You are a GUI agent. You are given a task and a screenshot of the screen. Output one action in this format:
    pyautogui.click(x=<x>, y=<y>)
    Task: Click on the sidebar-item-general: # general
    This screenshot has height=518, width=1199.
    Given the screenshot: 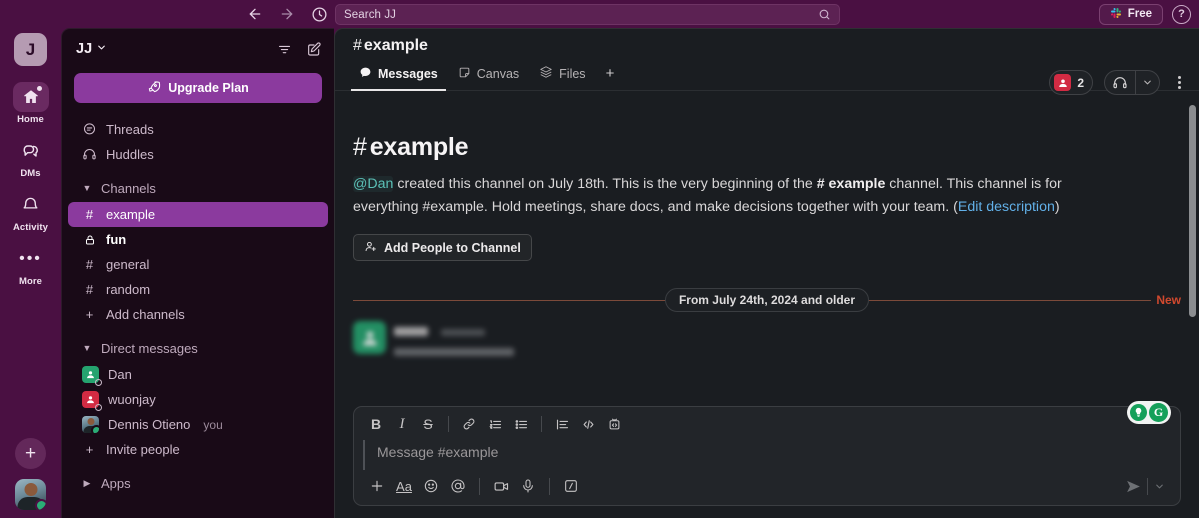 What is the action you would take?
    pyautogui.click(x=198, y=264)
    